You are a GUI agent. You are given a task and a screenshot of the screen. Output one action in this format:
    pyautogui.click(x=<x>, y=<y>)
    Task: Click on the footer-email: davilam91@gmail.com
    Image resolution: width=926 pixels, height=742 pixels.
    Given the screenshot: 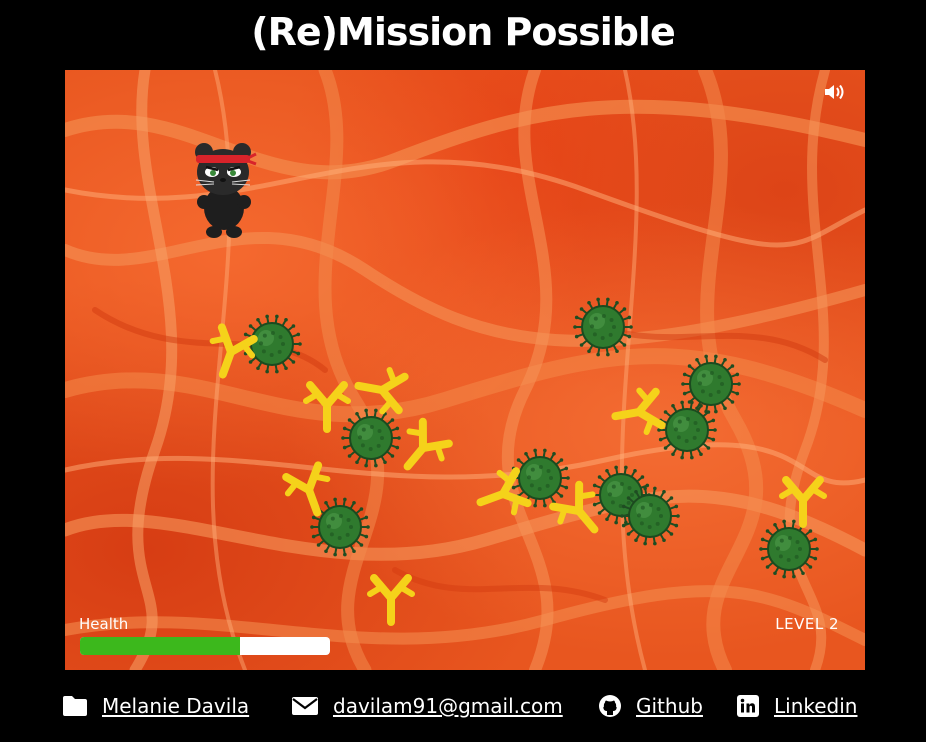 What is the action you would take?
    pyautogui.click(x=427, y=706)
    